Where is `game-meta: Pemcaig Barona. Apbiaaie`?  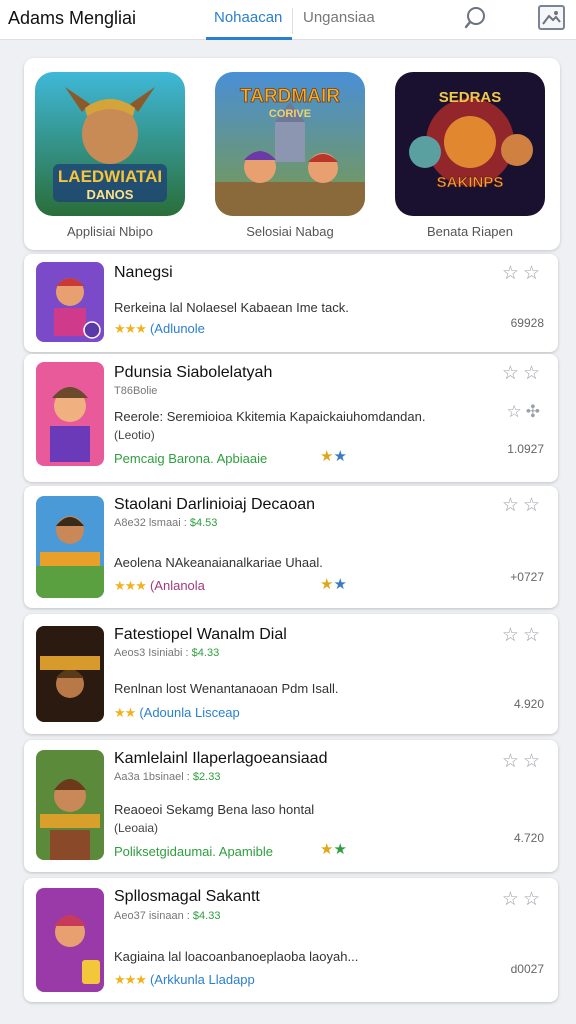 game-meta: Pemcaig Barona. Apbiaaie is located at coordinates (190, 458).